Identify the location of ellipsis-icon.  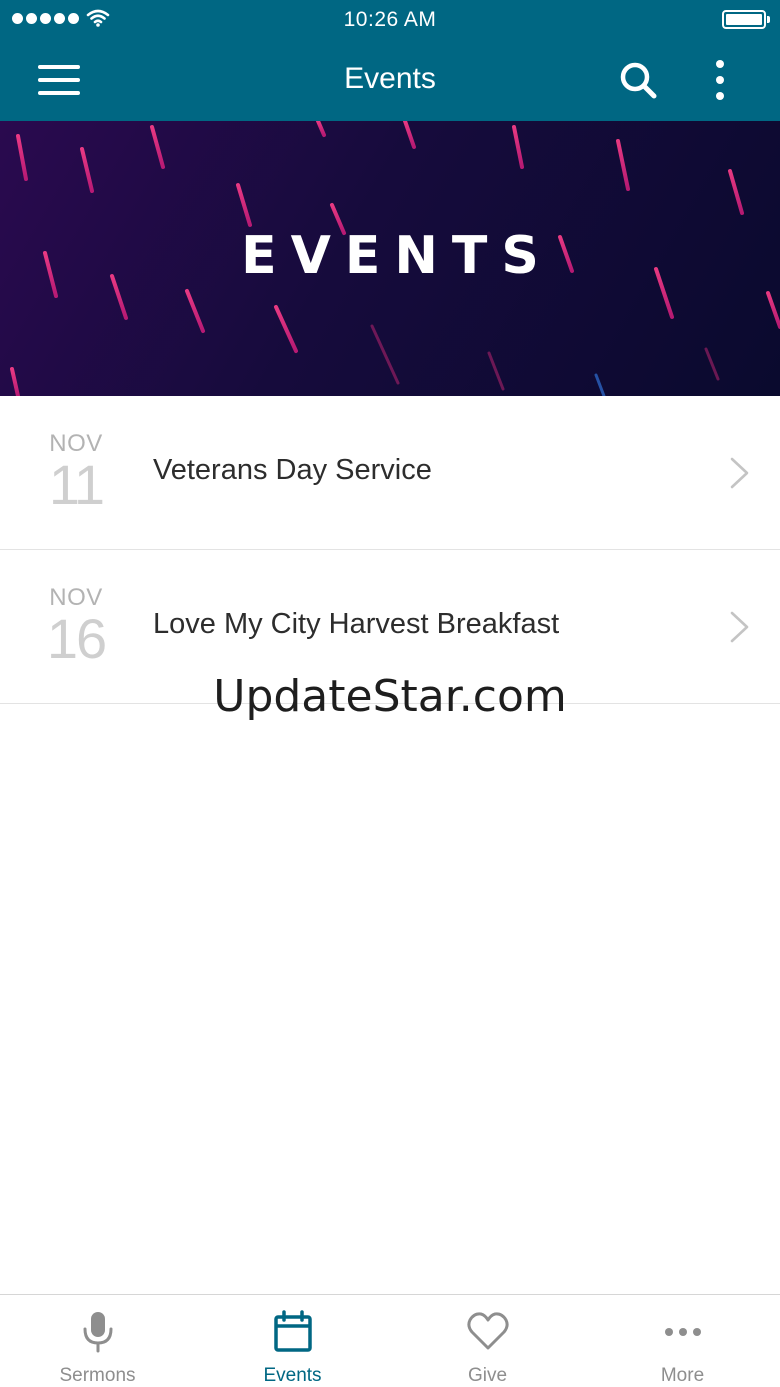
(682, 1332).